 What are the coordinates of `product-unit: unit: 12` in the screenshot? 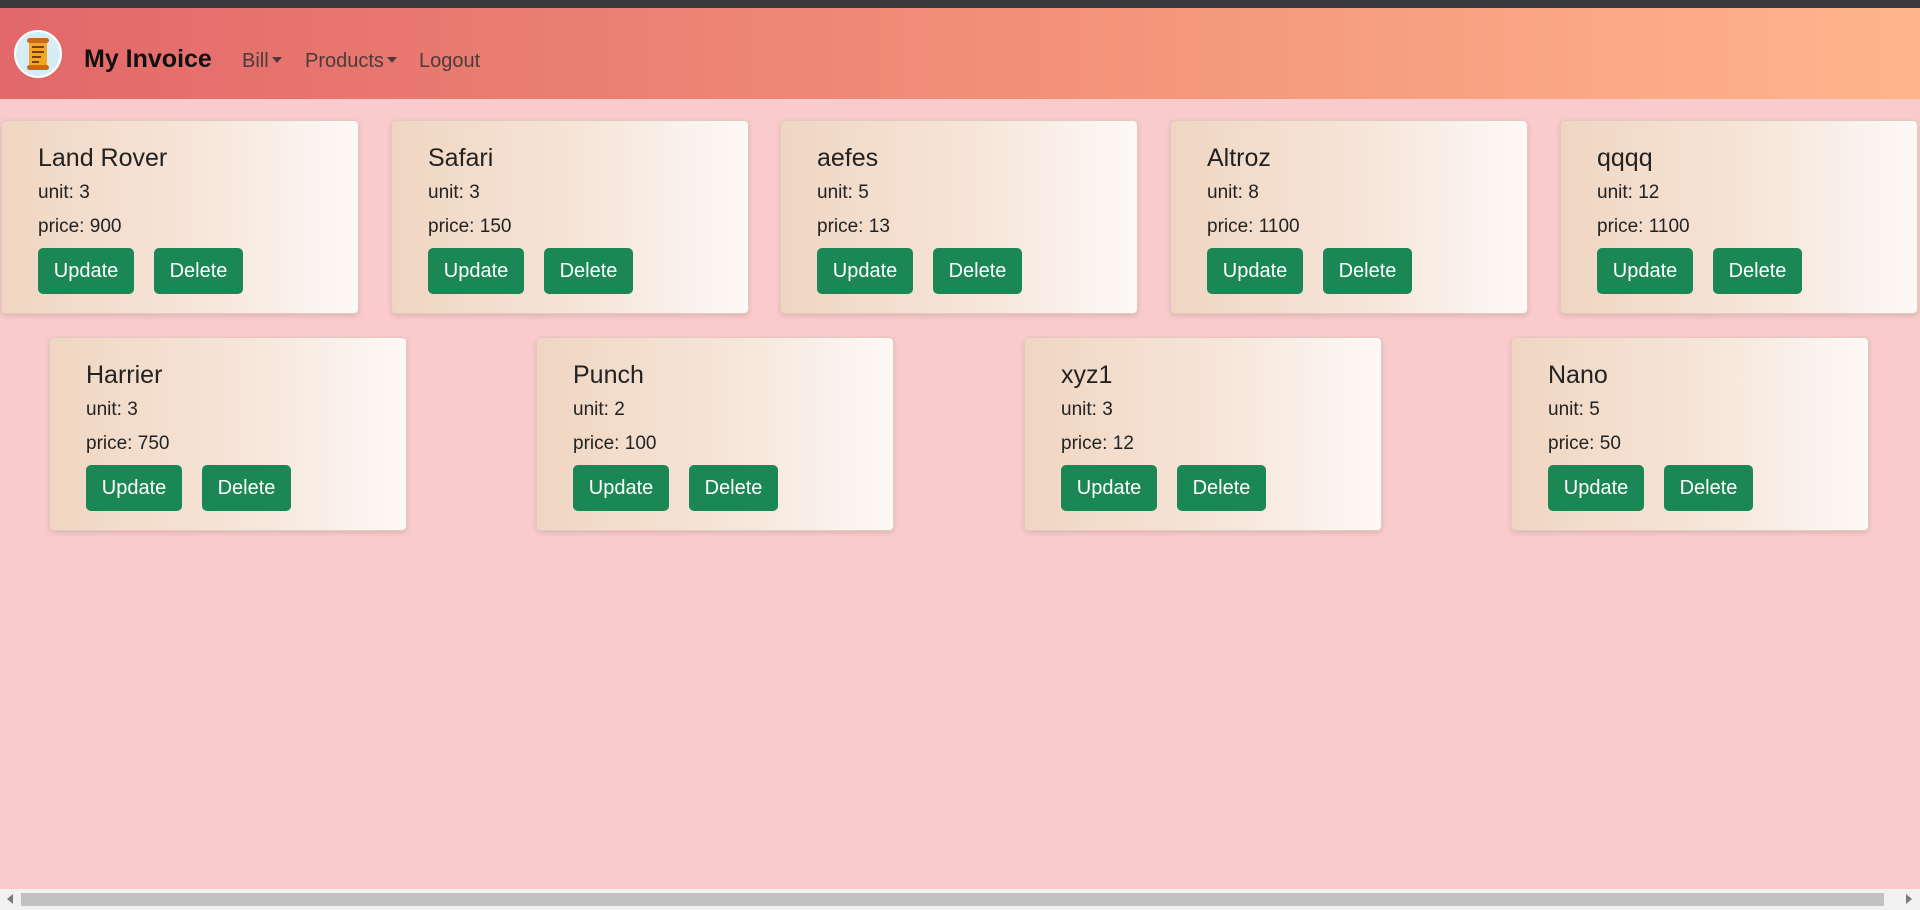 It's located at (1628, 193).